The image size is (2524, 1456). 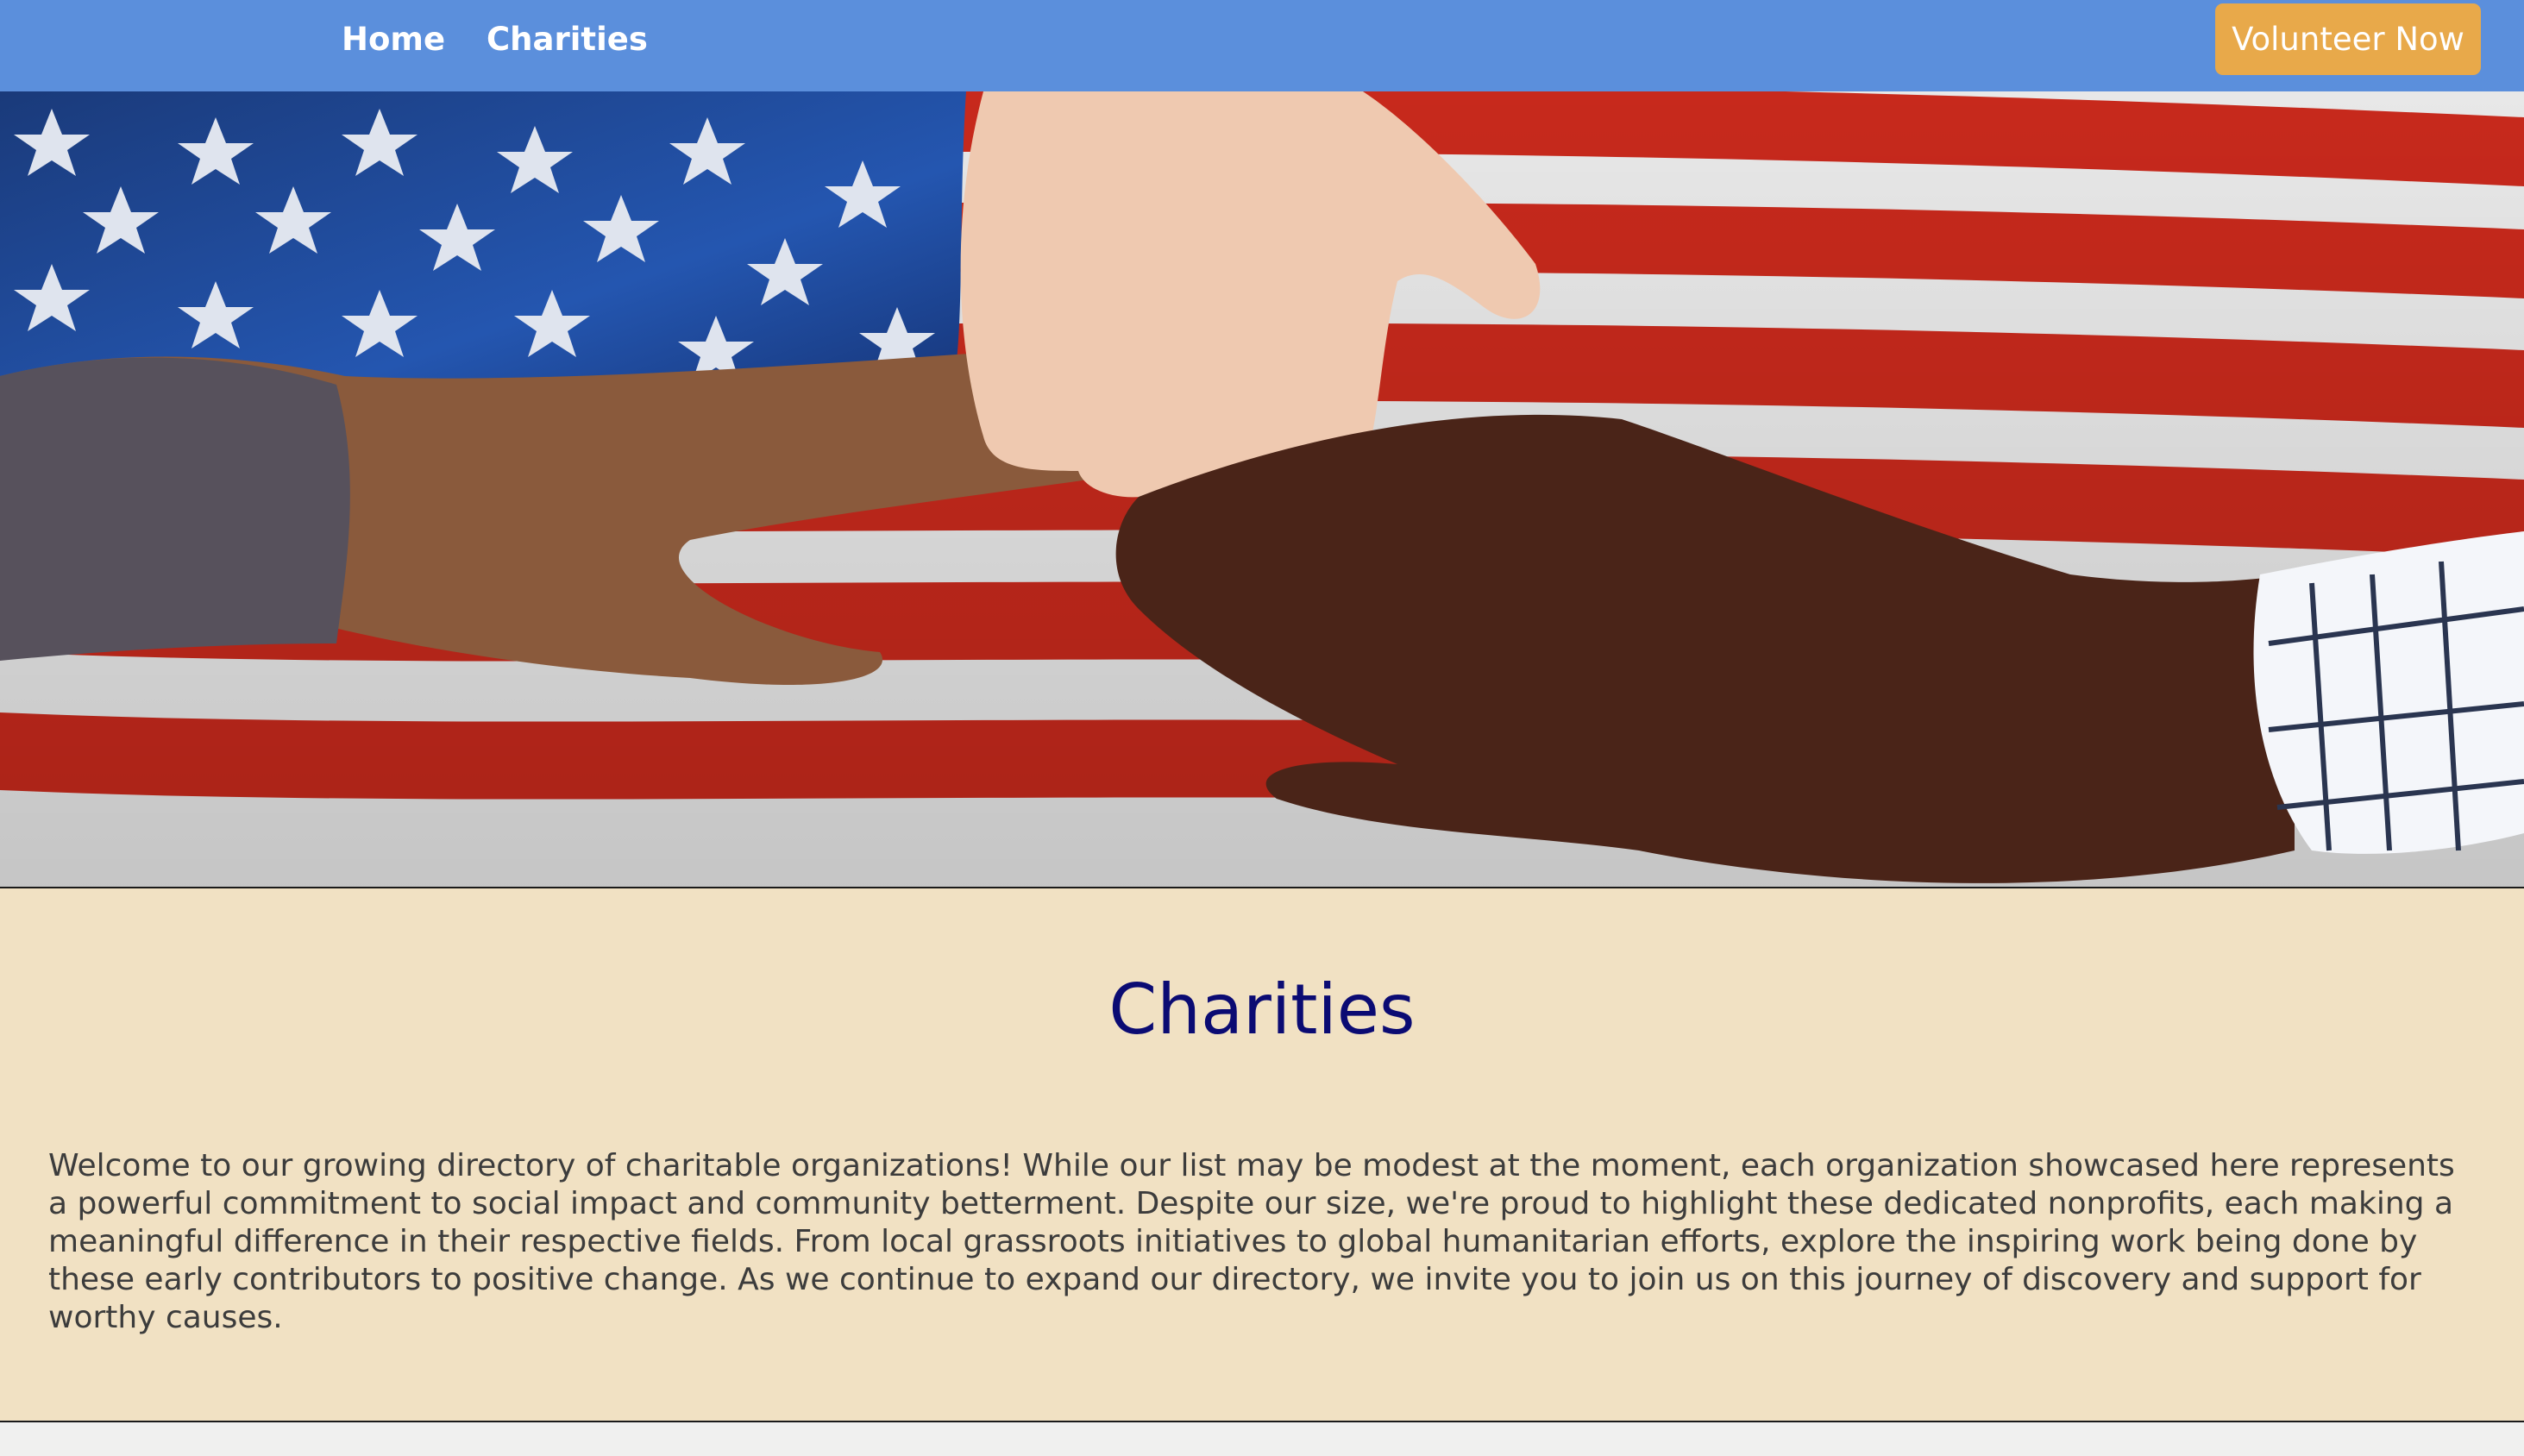 What do you see at coordinates (567, 40) in the screenshot?
I see `nav-link-charities: Charities` at bounding box center [567, 40].